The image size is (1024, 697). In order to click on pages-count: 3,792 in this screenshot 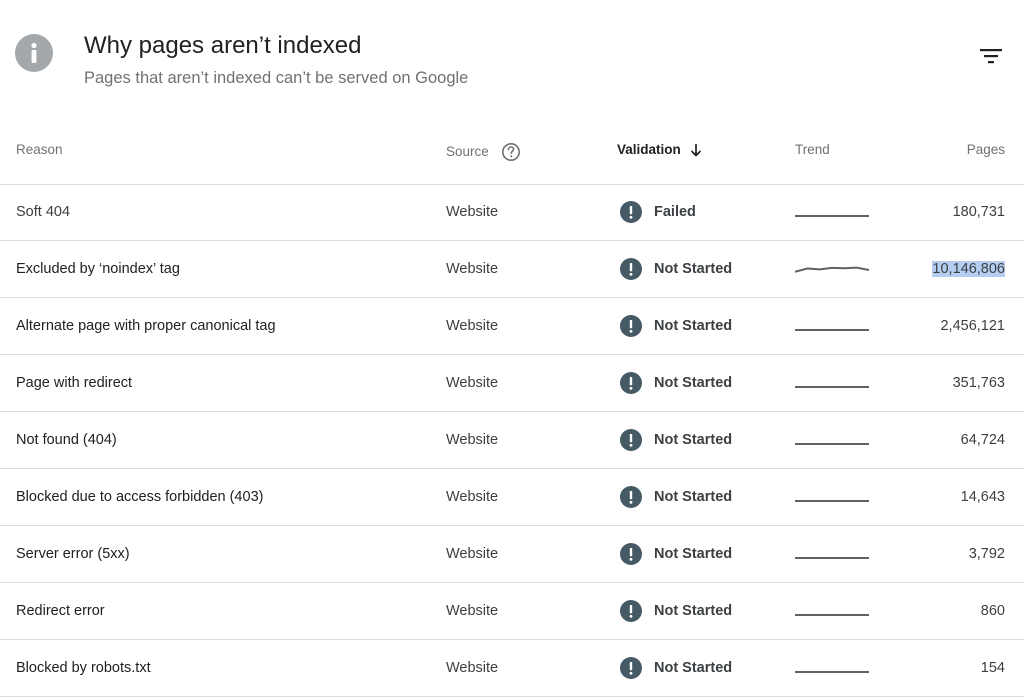, I will do `click(986, 554)`.